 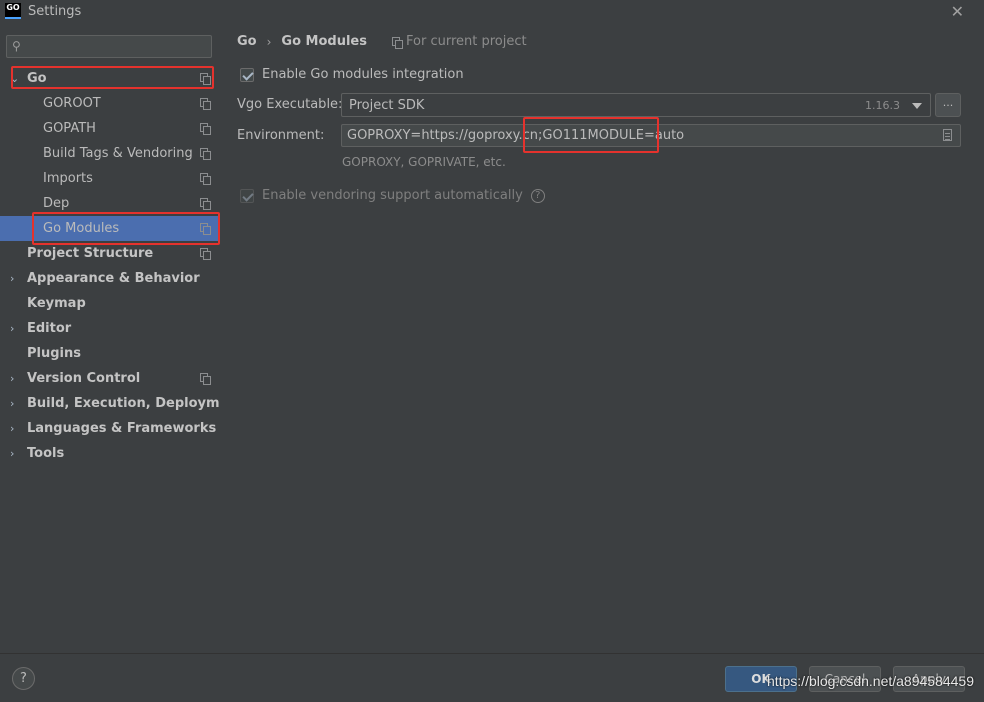 I want to click on sidebar-item-label: Tools, so click(x=46, y=453).